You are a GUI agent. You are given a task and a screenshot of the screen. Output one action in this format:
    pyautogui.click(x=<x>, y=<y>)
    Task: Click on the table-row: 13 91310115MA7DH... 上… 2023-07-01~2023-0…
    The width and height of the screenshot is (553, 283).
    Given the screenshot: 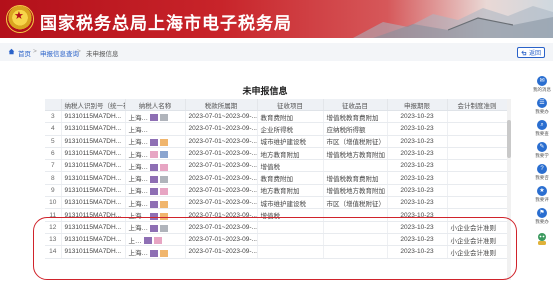 What is the action you would take?
    pyautogui.click(x=276, y=240)
    